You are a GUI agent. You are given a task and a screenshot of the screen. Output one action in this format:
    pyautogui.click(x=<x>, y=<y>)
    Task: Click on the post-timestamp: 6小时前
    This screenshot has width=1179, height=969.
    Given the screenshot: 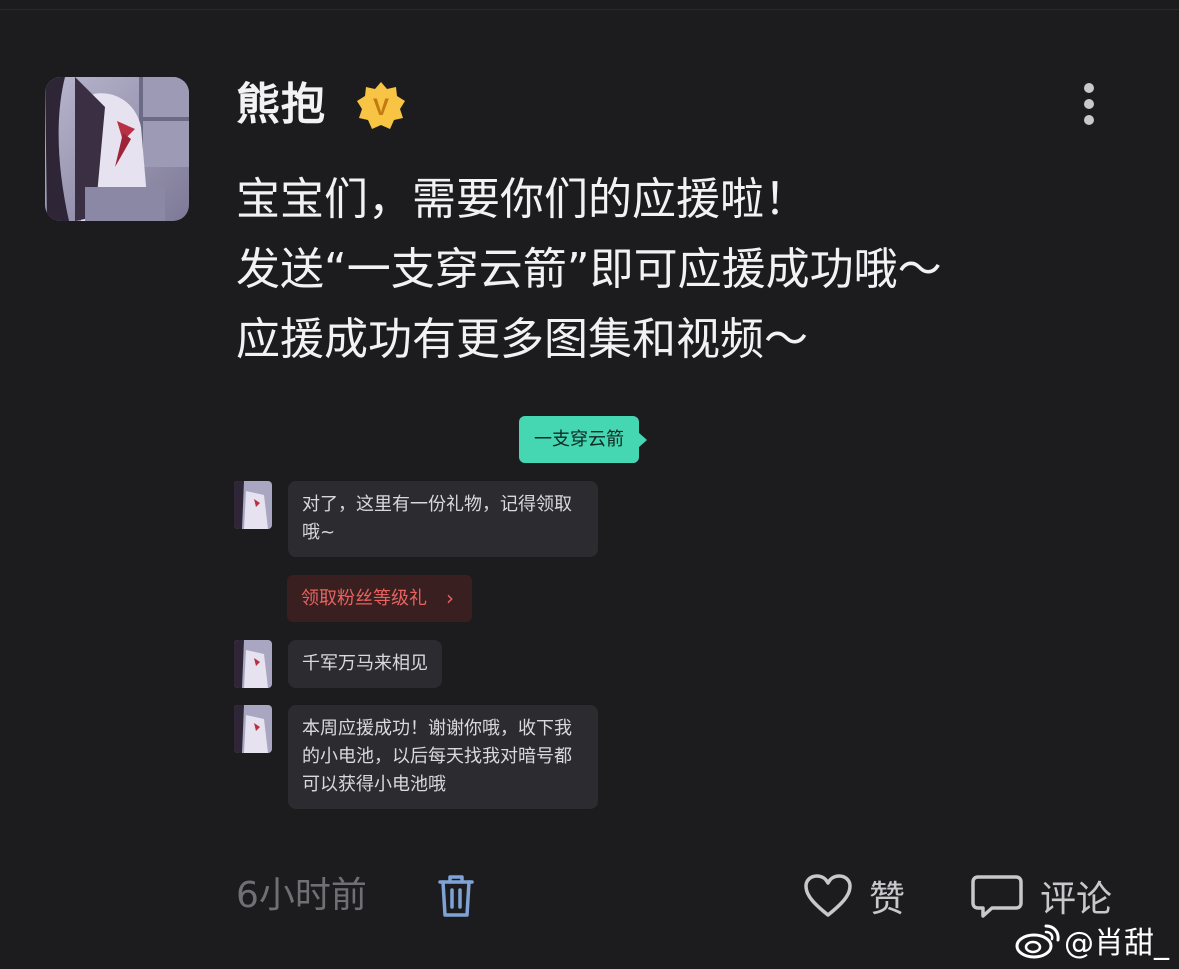 What is the action you would take?
    pyautogui.click(x=301, y=895)
    